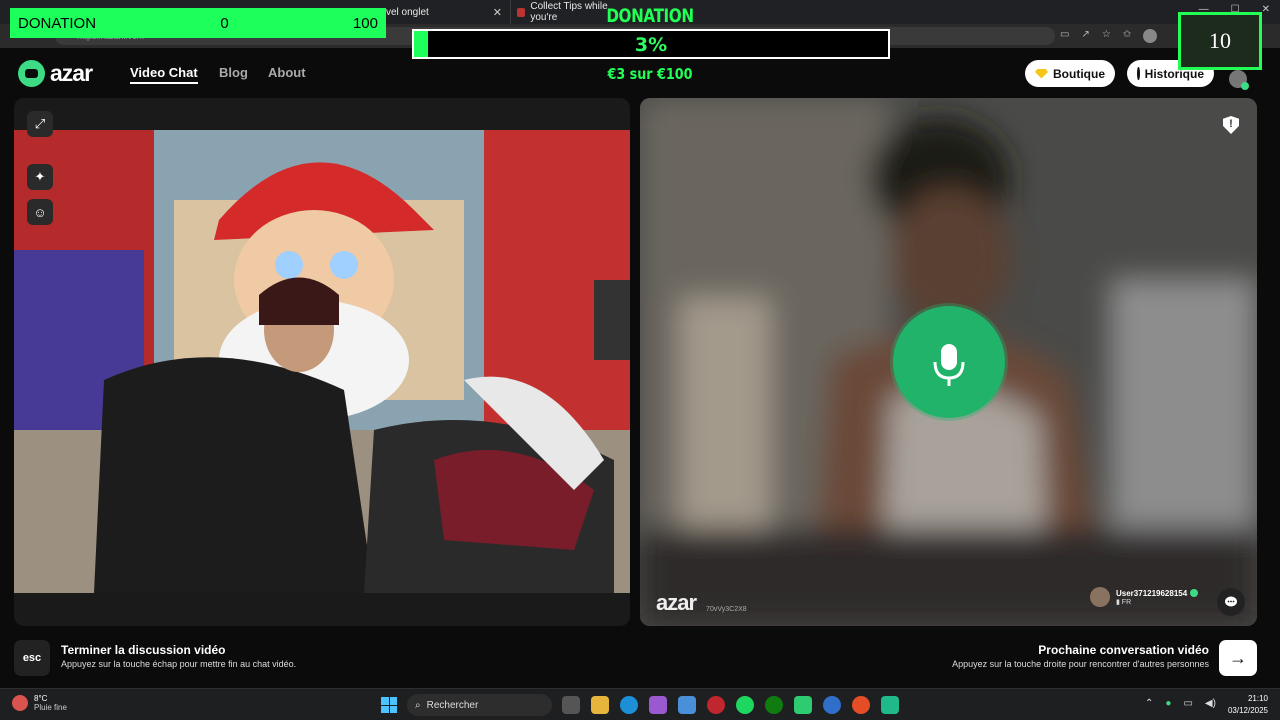 The height and width of the screenshot is (720, 1280). I want to click on pinned-apps, so click(730, 705).